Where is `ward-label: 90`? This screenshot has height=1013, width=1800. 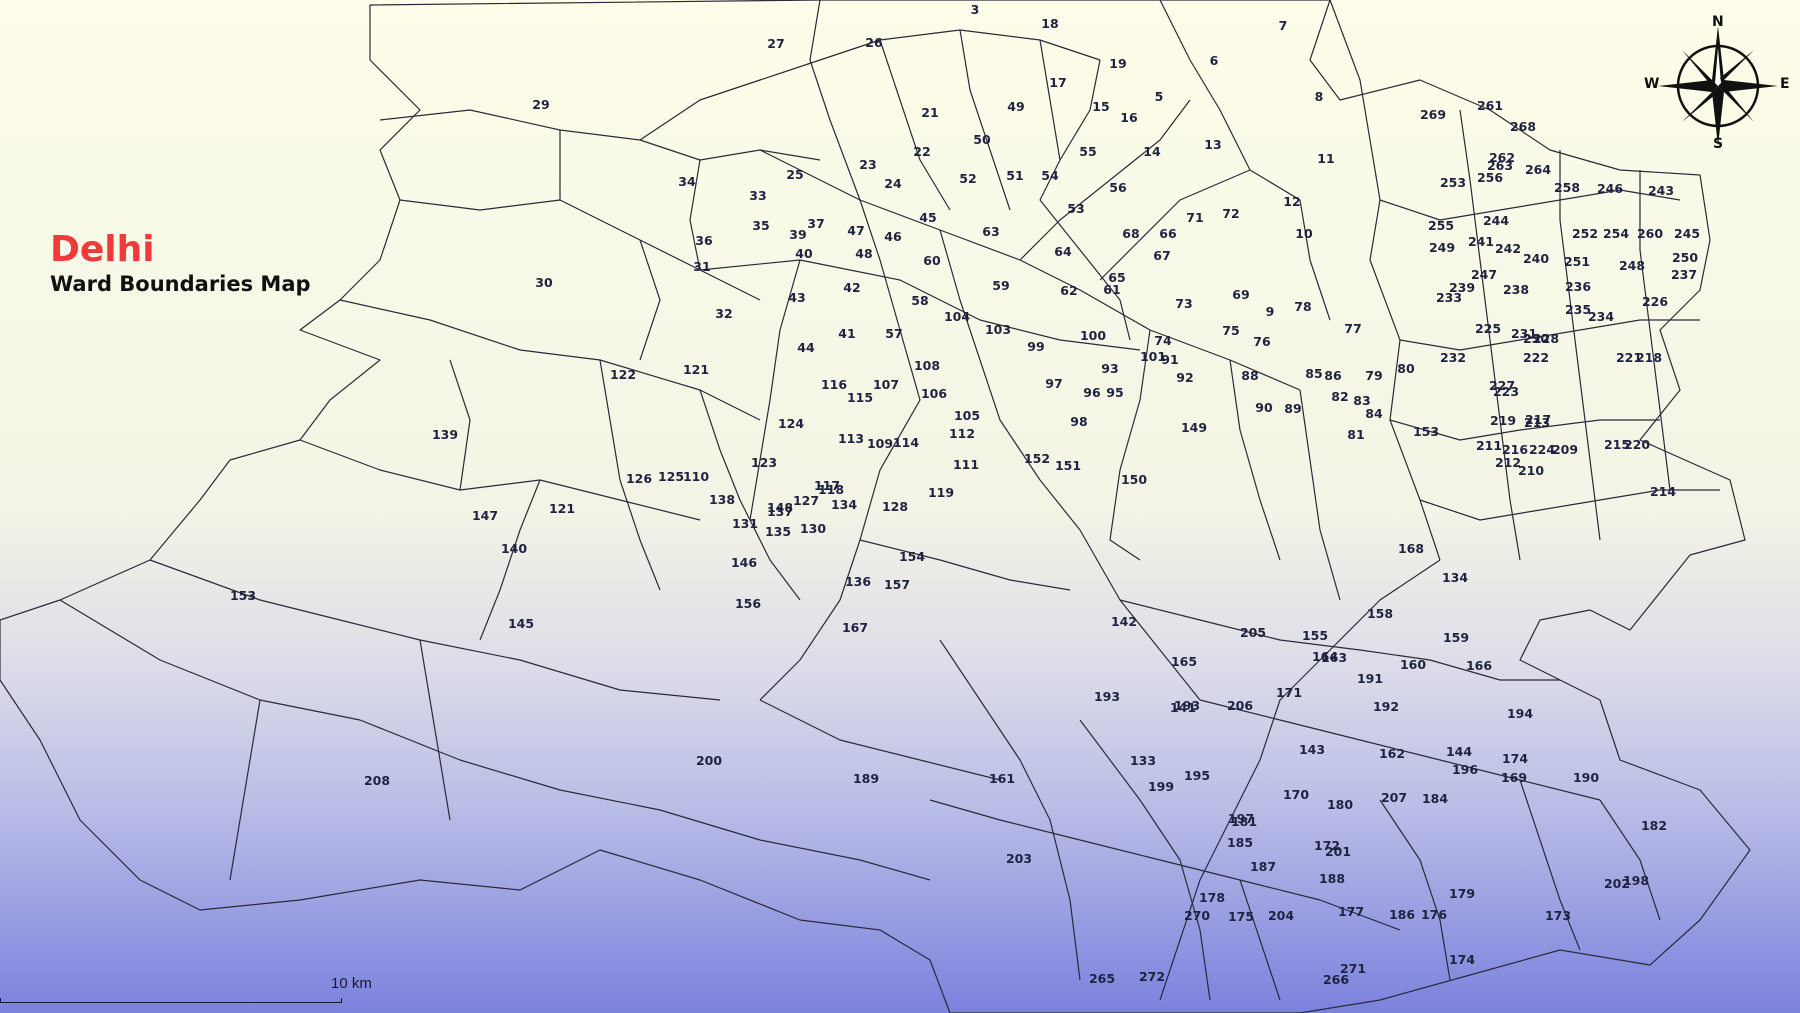
ward-label: 90 is located at coordinates (1264, 407).